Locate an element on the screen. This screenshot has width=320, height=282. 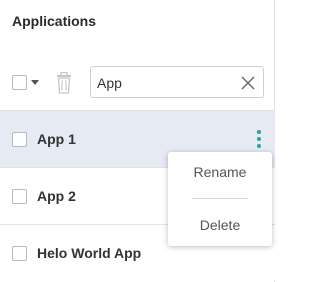
more-options-icon is located at coordinates (259, 139).